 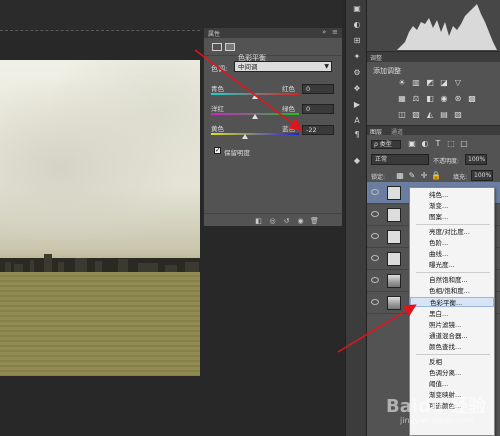 I want to click on guide-line, so click(x=100, y=30).